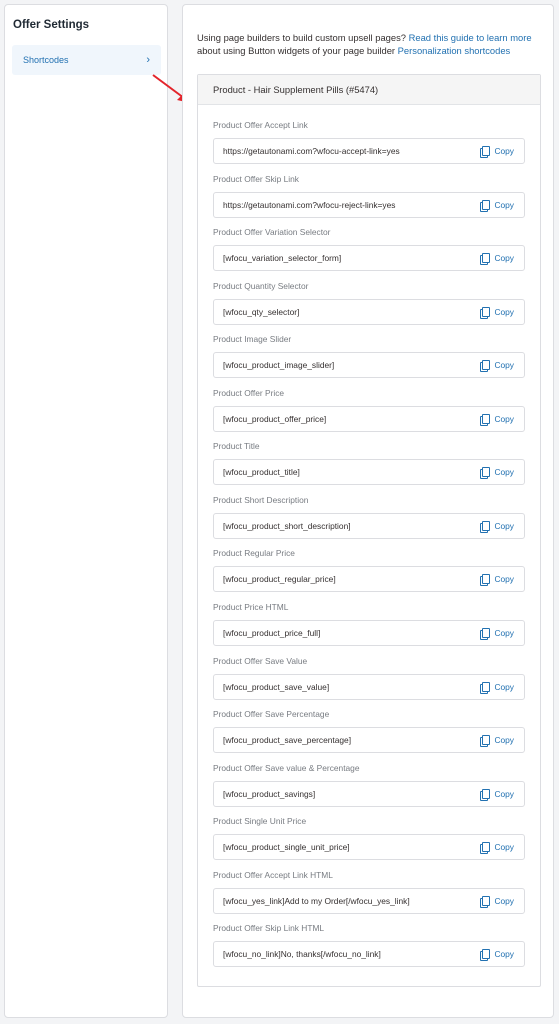 The image size is (559, 1024). Describe the element at coordinates (287, 526) in the screenshot. I see `shortcode-value: [wfocu_product_short_description]` at that location.